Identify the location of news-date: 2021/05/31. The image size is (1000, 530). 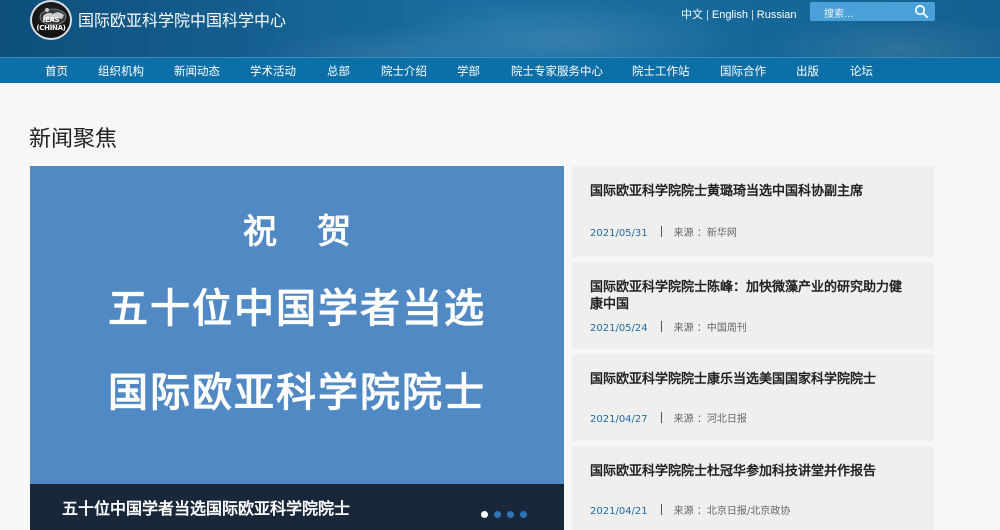
(619, 233).